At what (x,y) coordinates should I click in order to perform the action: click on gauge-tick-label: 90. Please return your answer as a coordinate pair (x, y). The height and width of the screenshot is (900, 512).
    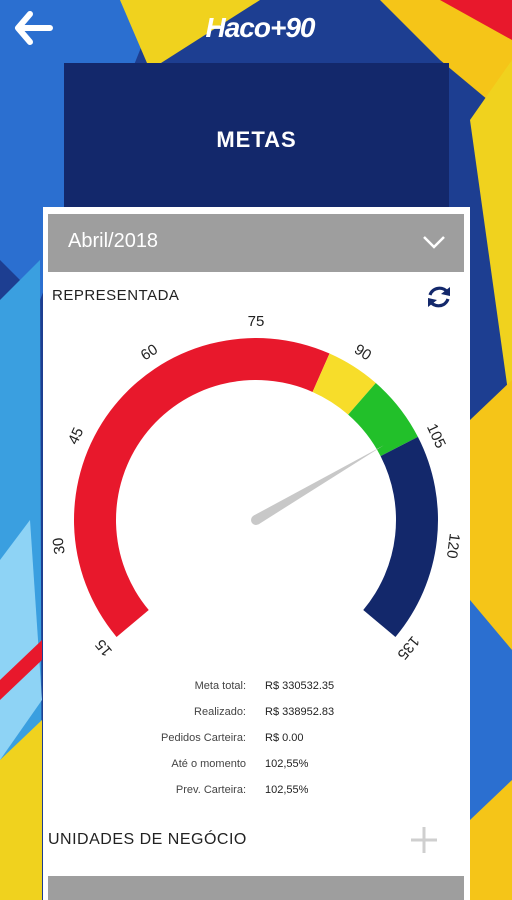
    Looking at the image, I should click on (362, 352).